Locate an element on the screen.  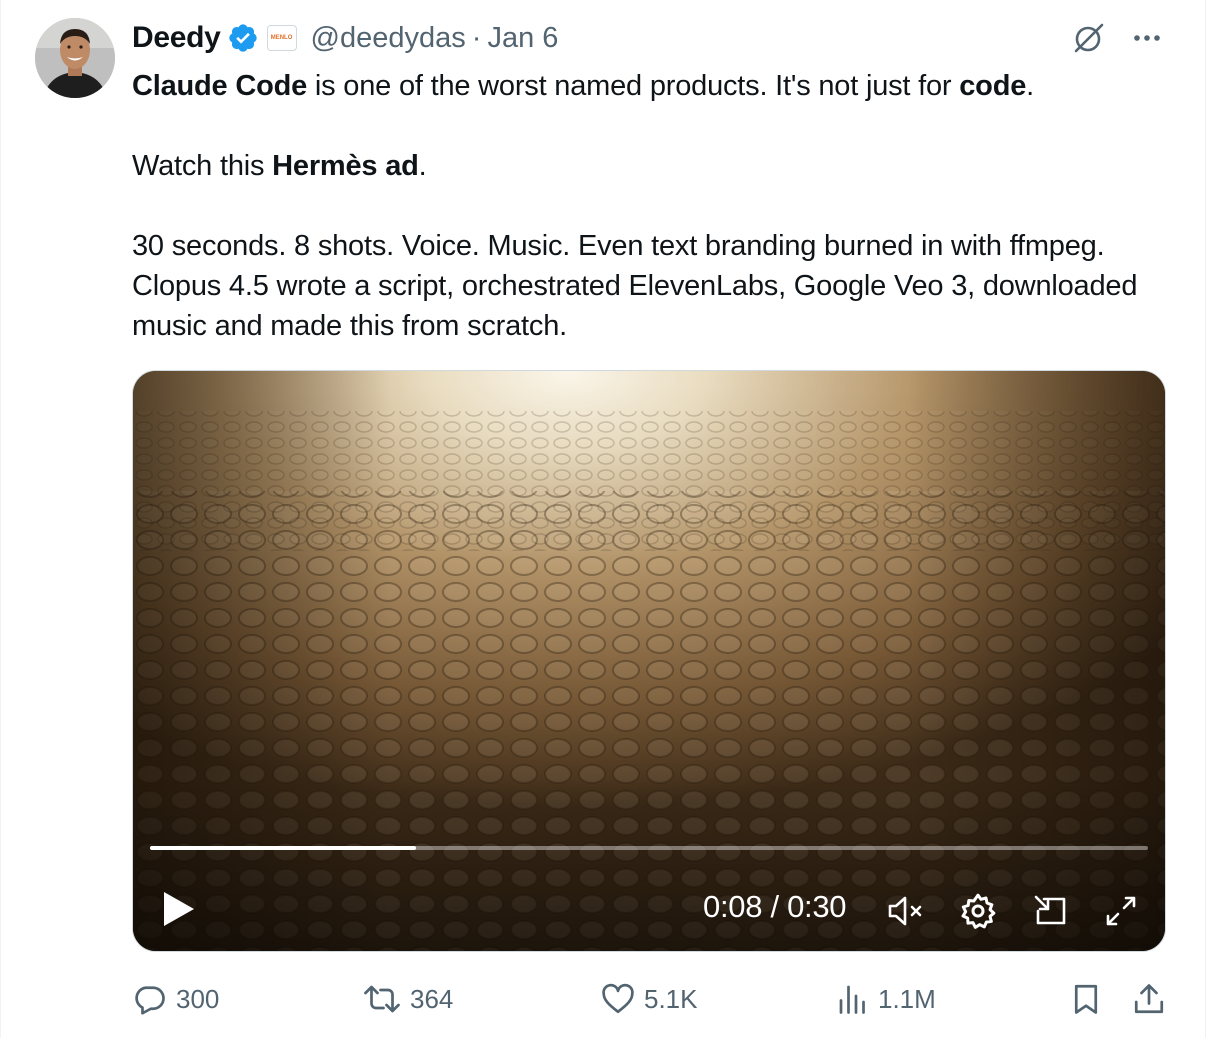
reply-icon is located at coordinates (150, 1000).